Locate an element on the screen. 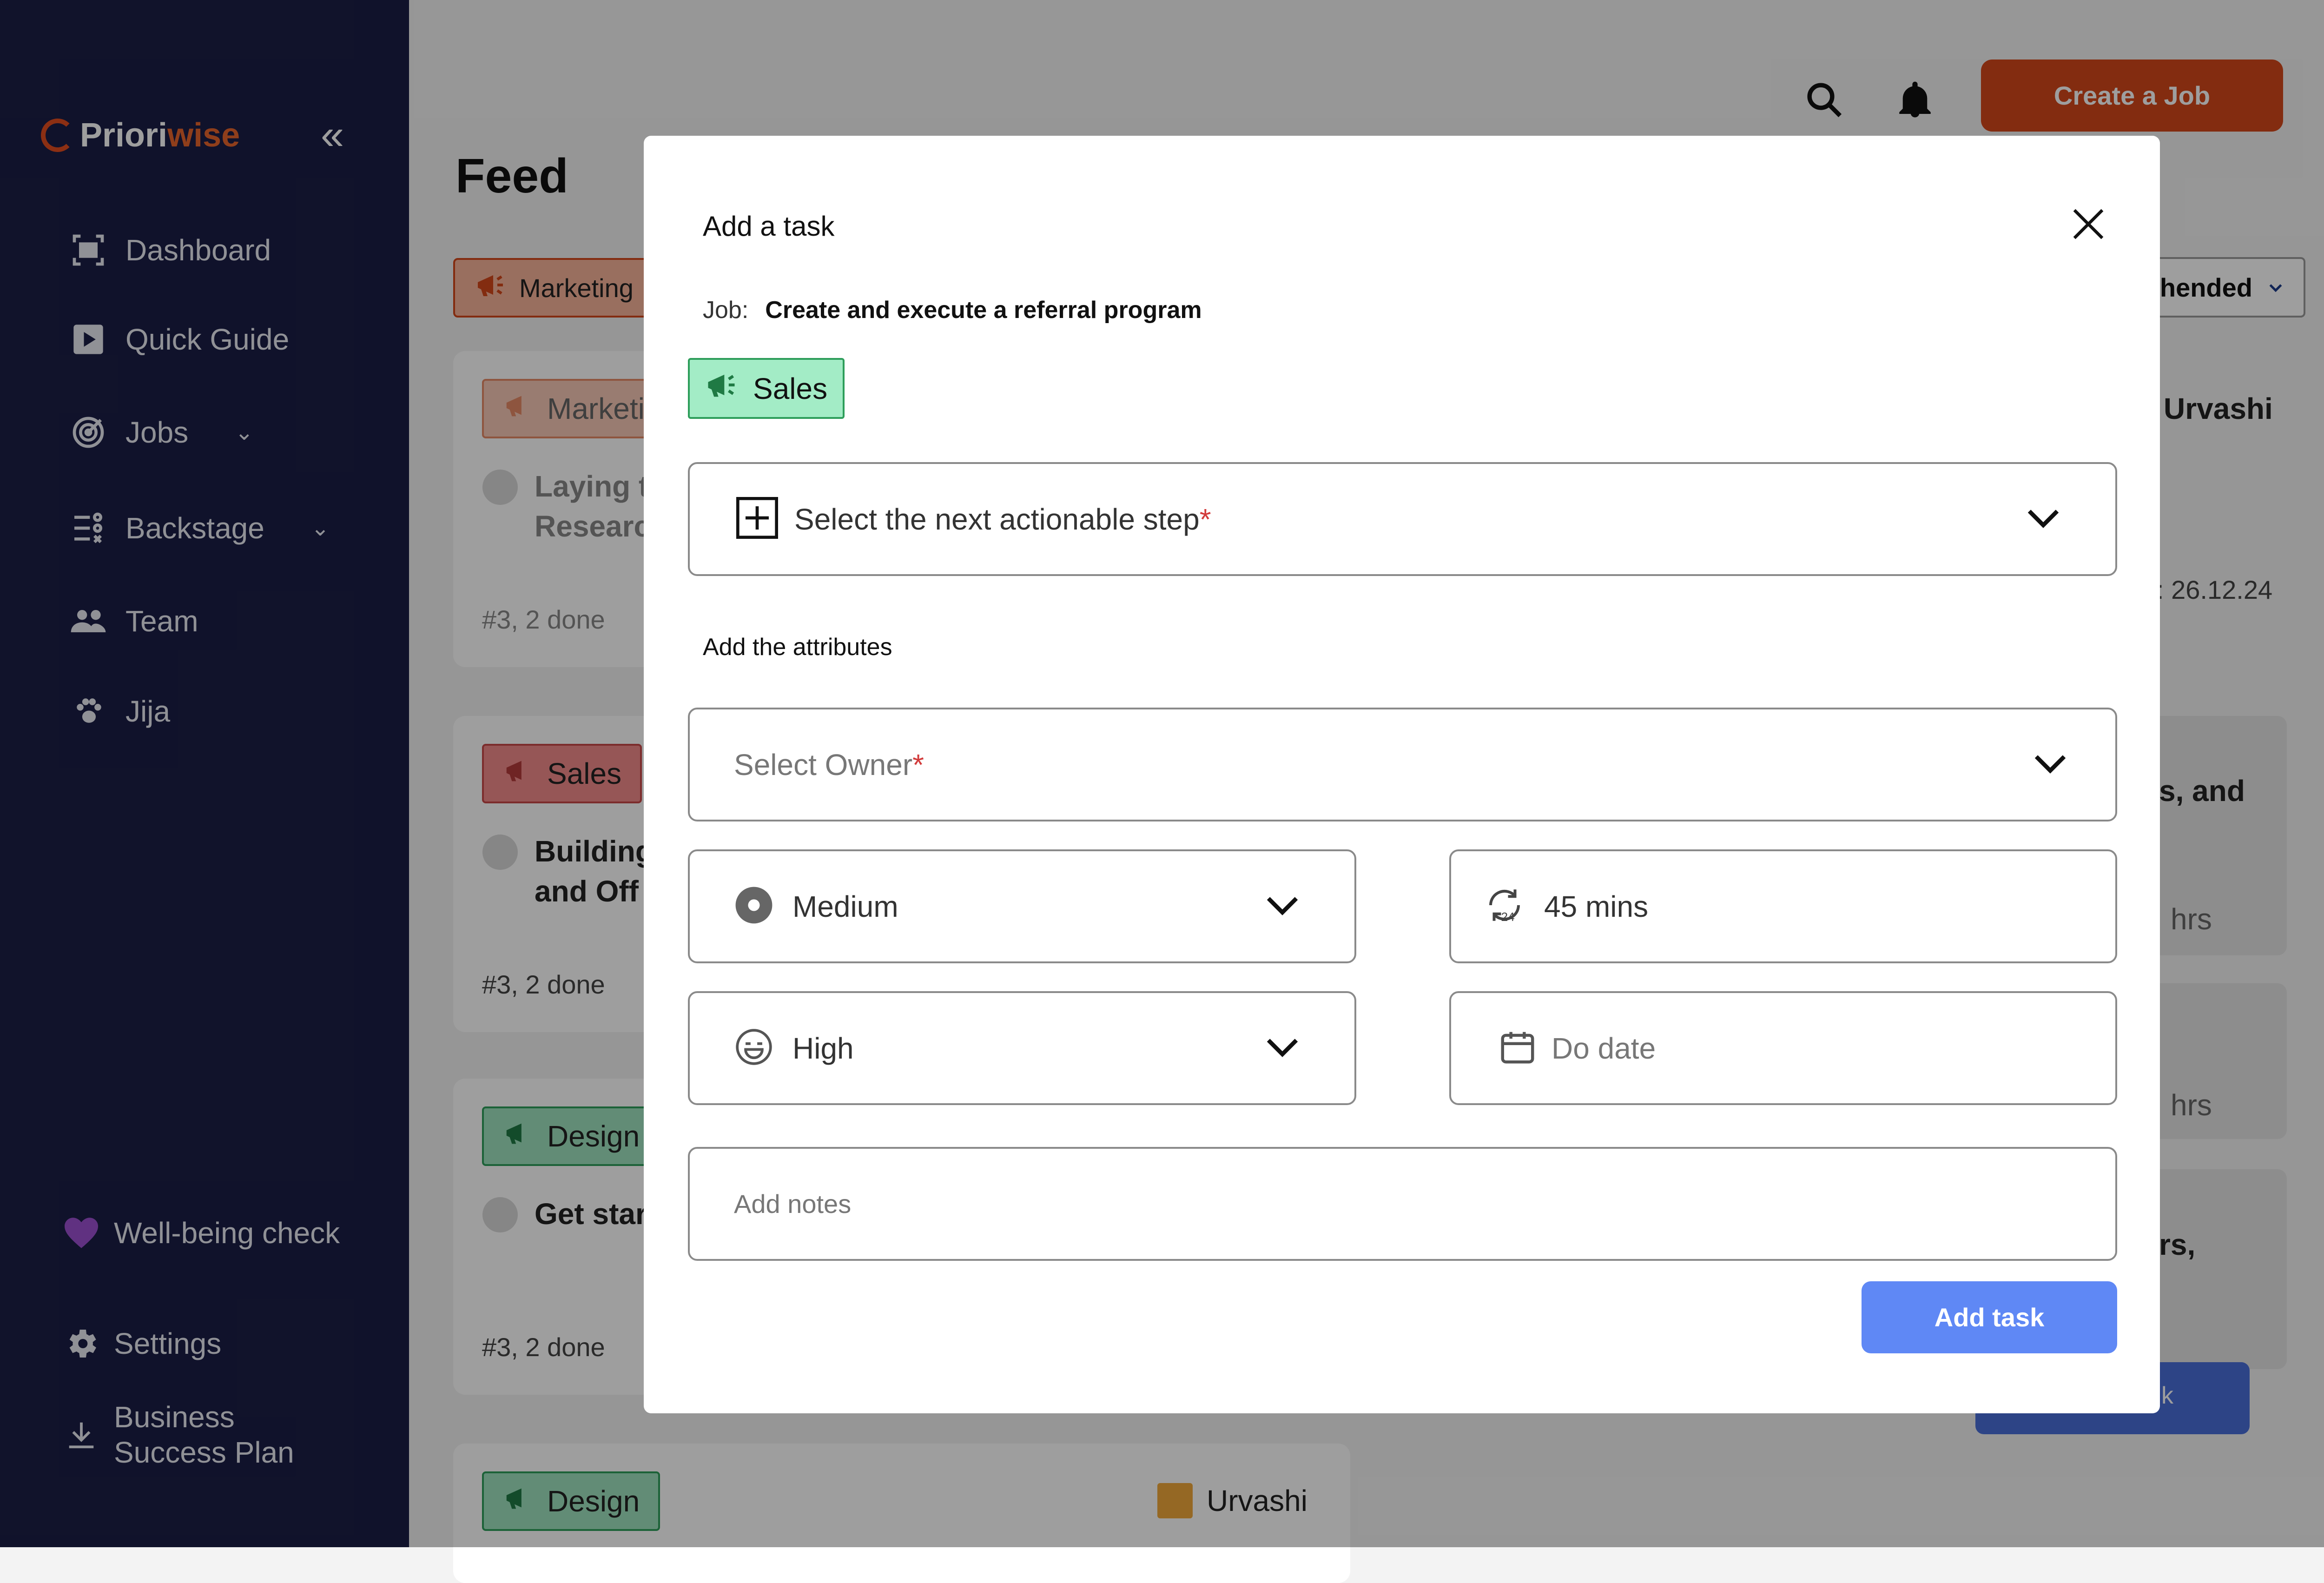 Image resolution: width=2324 pixels, height=1583 pixels. plus-icon is located at coordinates (757, 519).